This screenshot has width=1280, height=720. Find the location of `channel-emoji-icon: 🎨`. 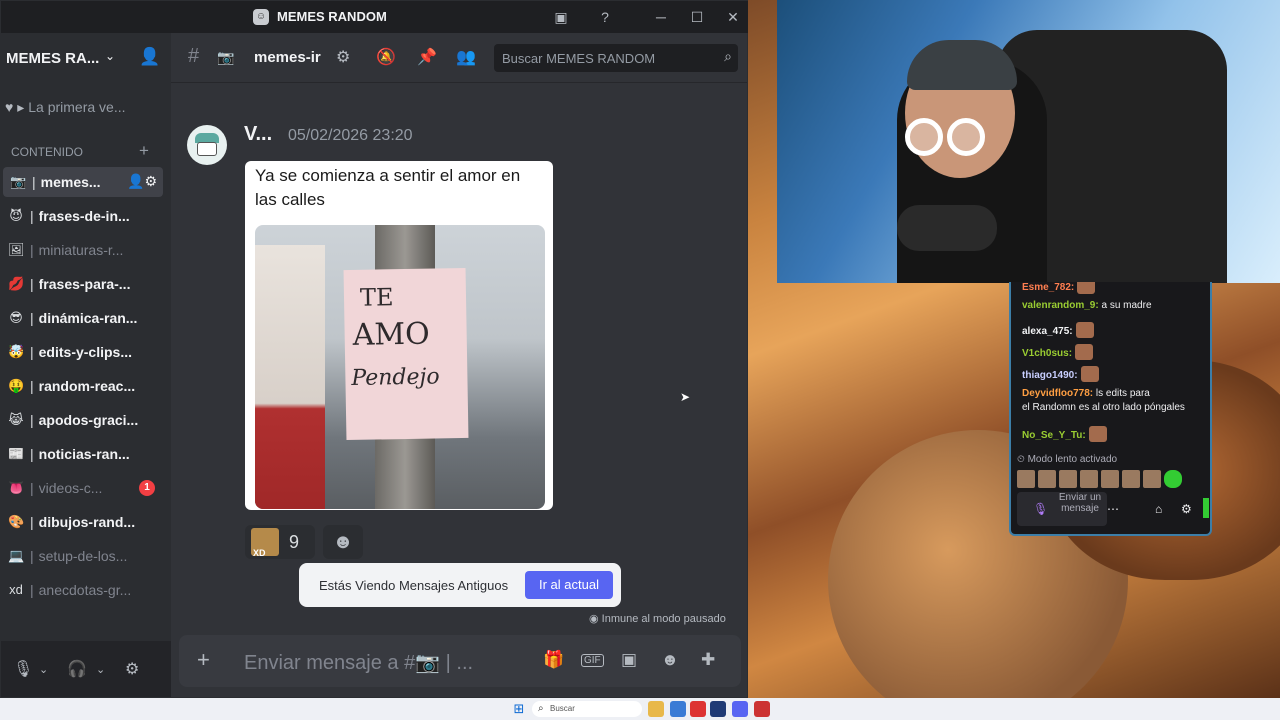

channel-emoji-icon: 🎨 is located at coordinates (16, 521).